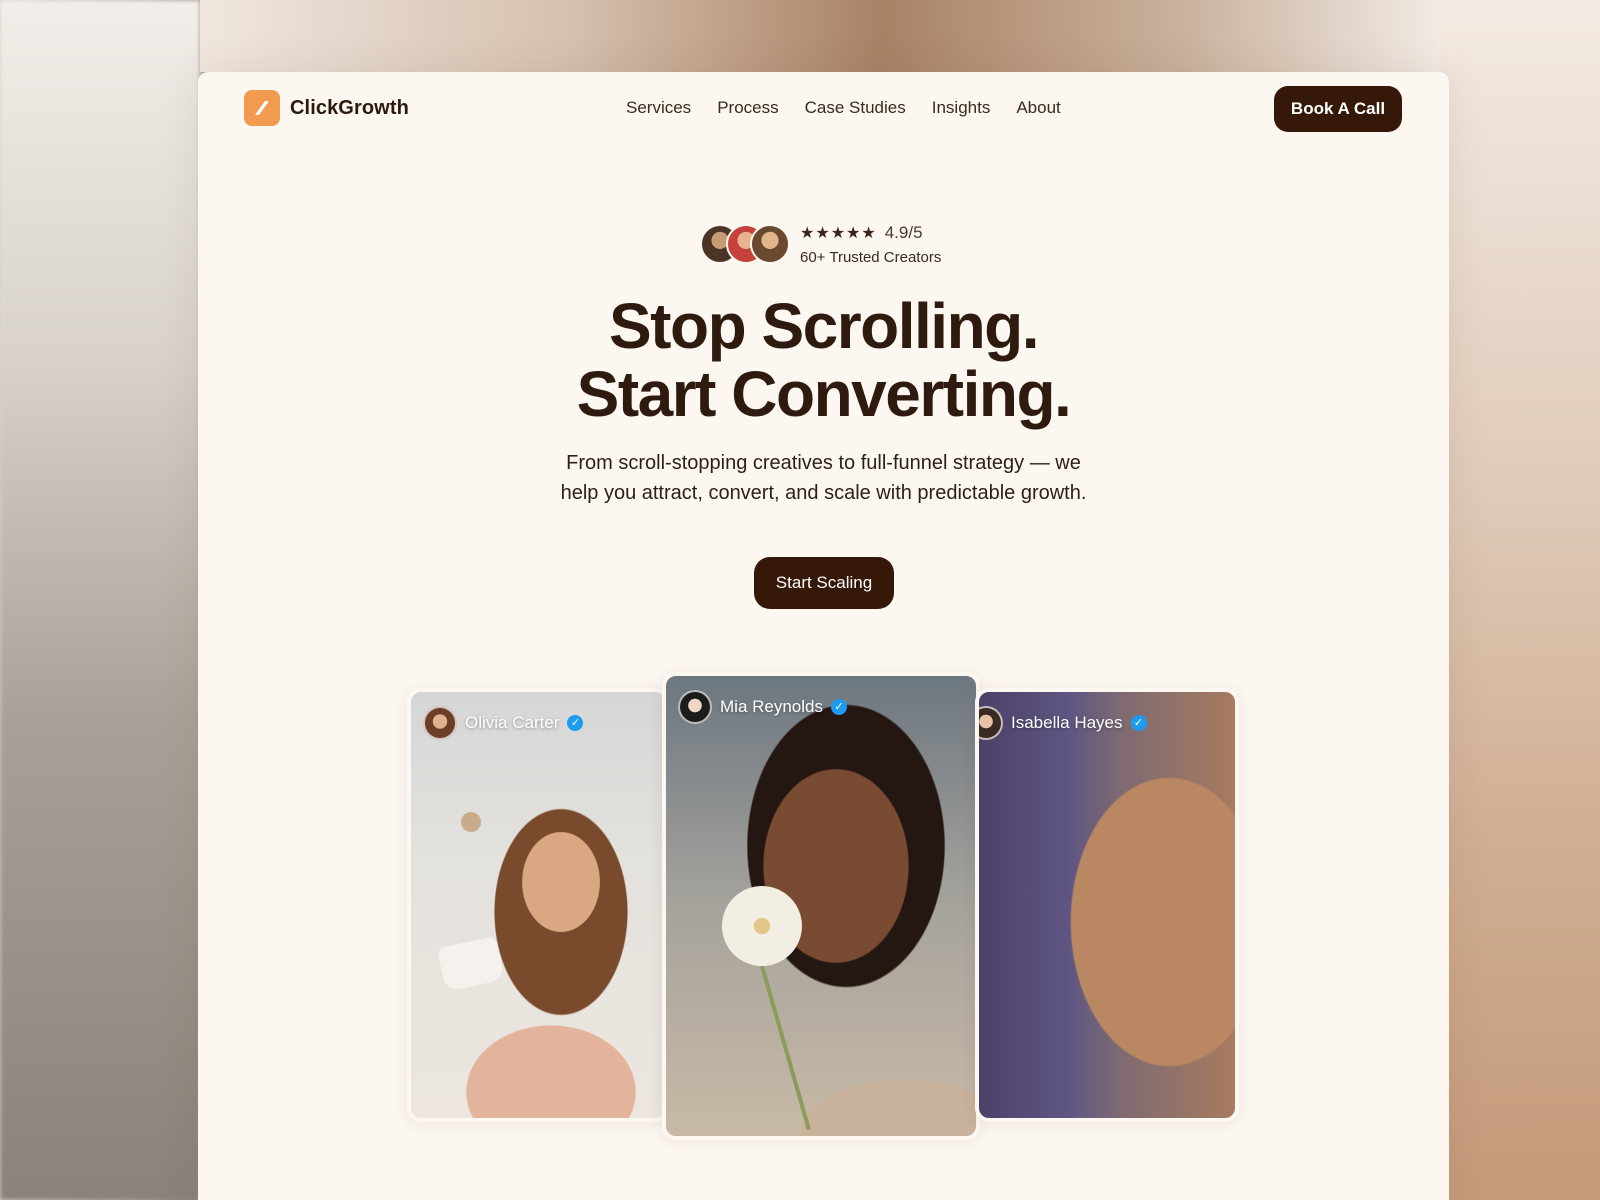 The width and height of the screenshot is (1600, 1200). I want to click on trusted-creators-caption: 60+ Trusted Creators, so click(871, 257).